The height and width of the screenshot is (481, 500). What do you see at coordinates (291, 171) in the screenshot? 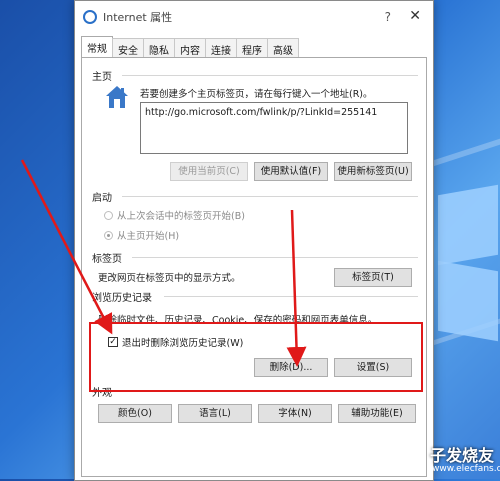
I see `use-default-button: 使用默认值(F)` at bounding box center [291, 171].